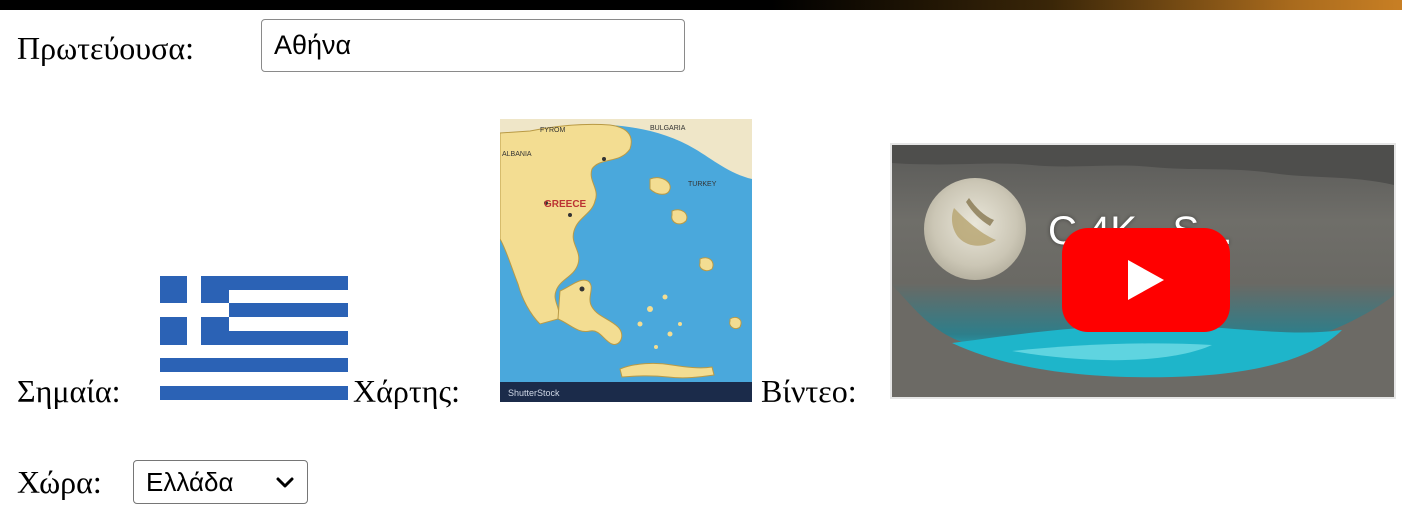 This screenshot has height=516, width=1402. What do you see at coordinates (106, 48) in the screenshot?
I see `capital-label: Πρωτεύουσα:` at bounding box center [106, 48].